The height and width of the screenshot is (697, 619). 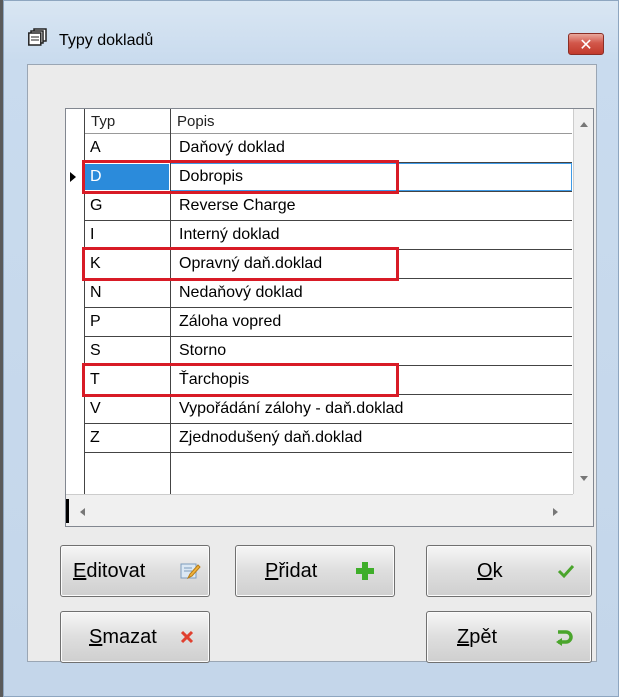 What do you see at coordinates (37, 37) in the screenshot?
I see `documents-icon` at bounding box center [37, 37].